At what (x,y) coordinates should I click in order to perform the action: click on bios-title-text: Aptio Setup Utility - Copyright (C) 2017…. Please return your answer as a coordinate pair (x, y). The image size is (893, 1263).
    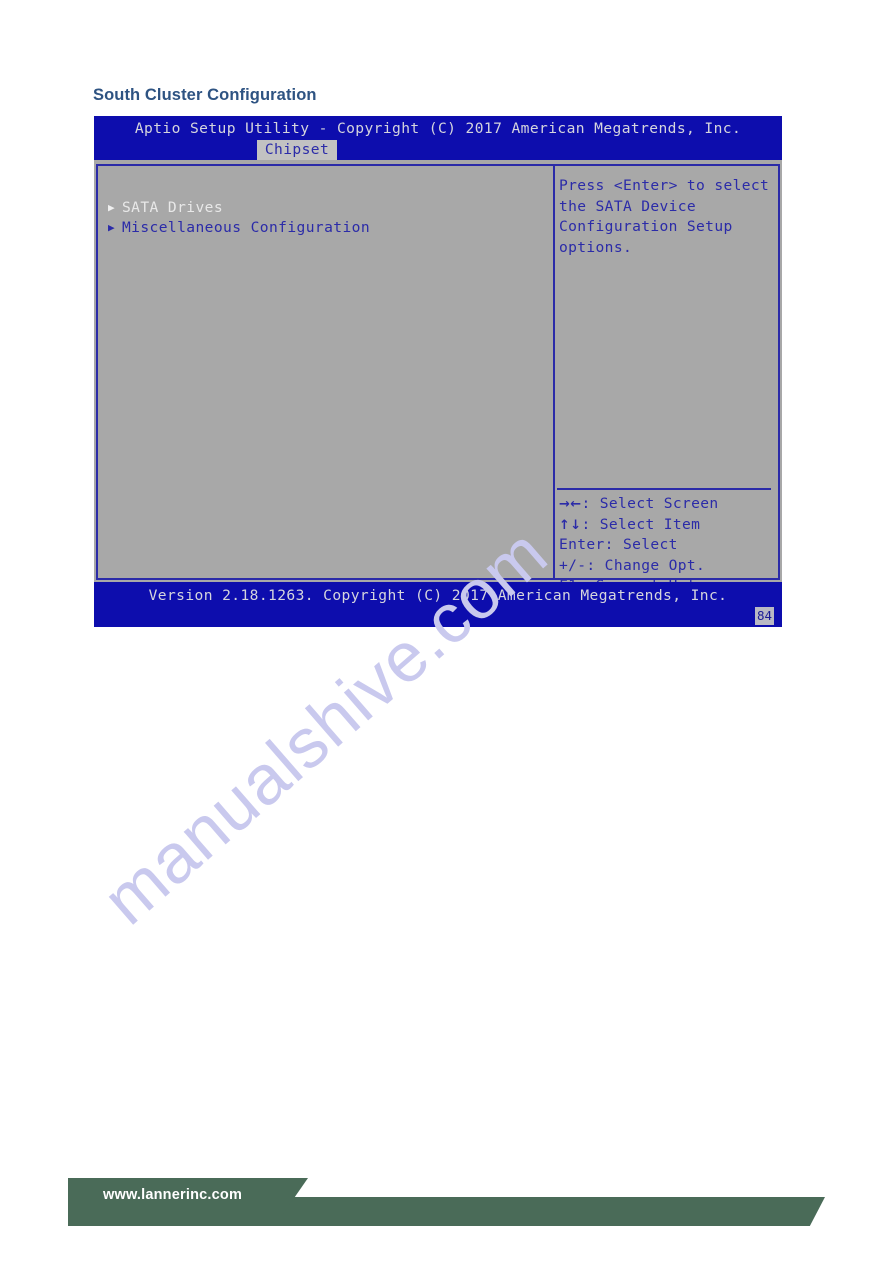
    Looking at the image, I should click on (438, 128).